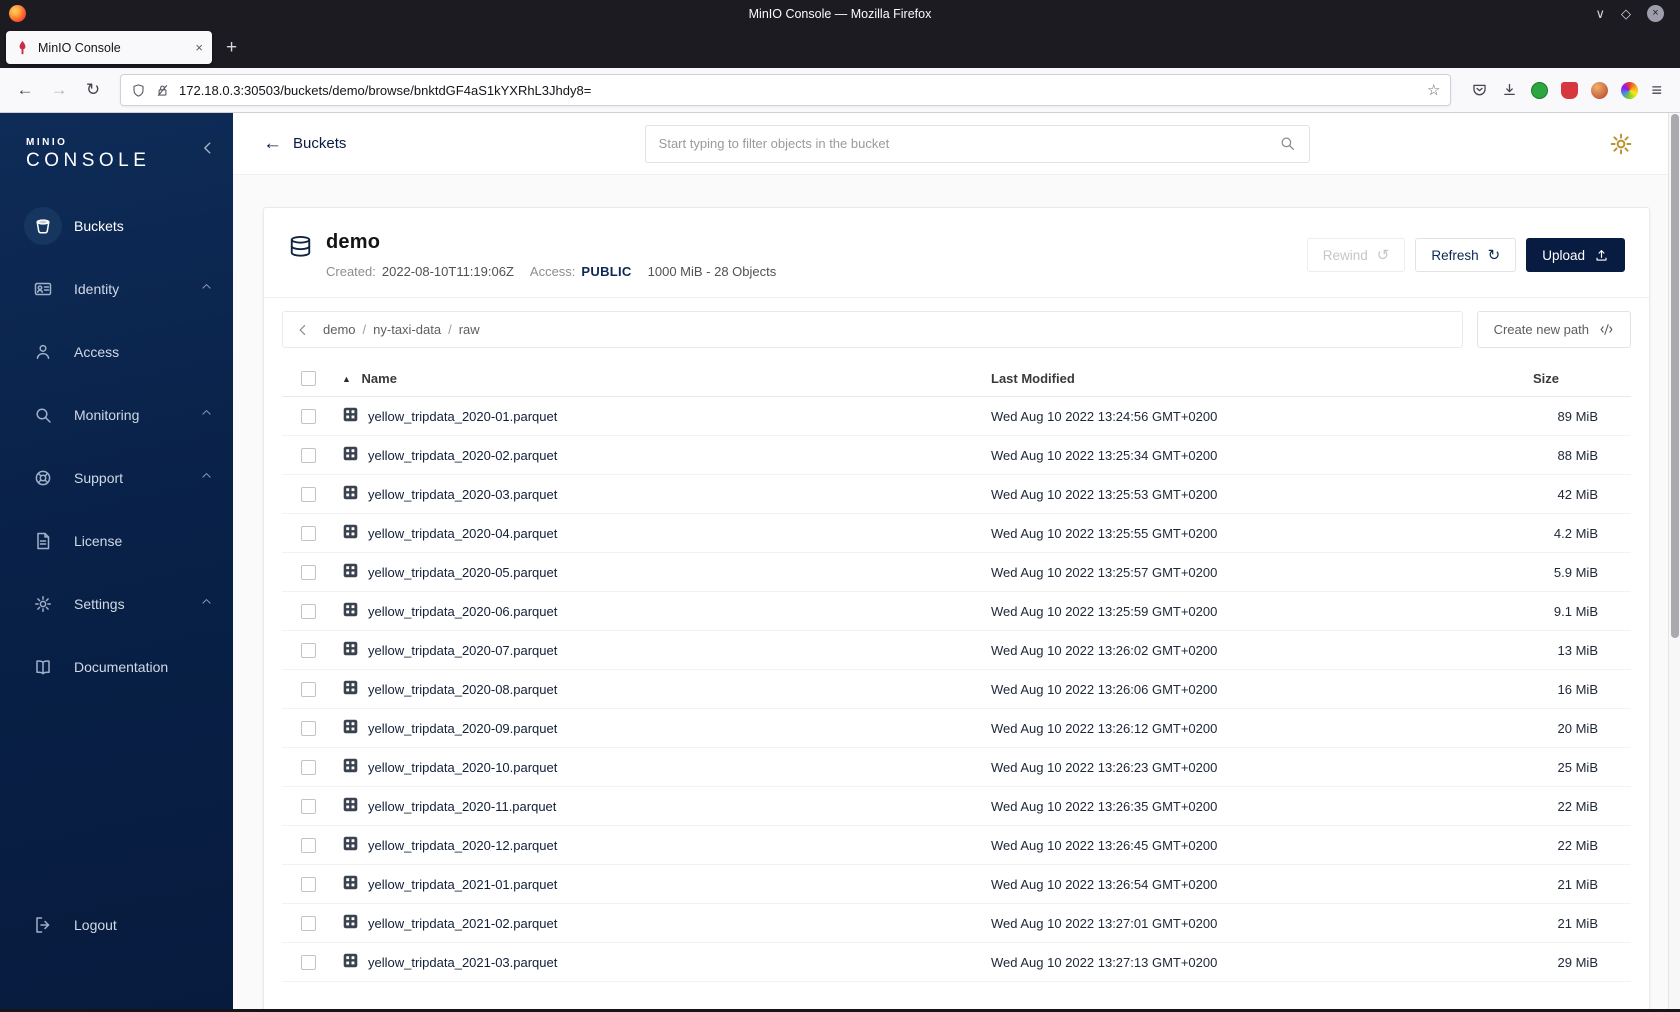  I want to click on window-minimize-button: ∨, so click(1600, 13).